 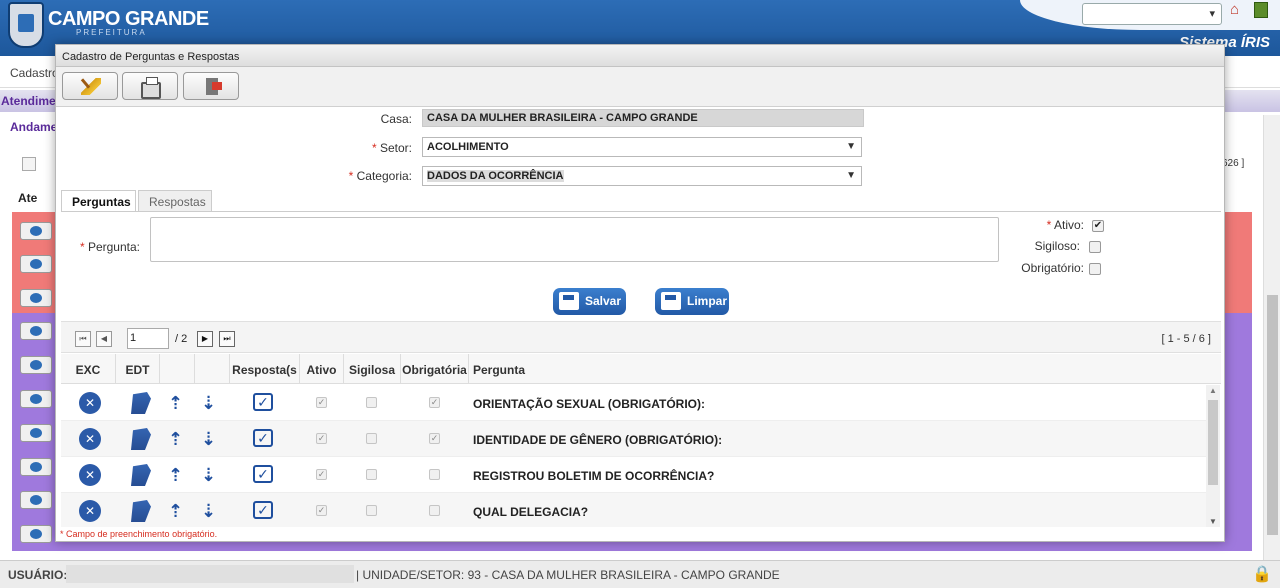 What do you see at coordinates (1186, 339) in the screenshot?
I see `record-count: [ 1 - 5 / 6 ]` at bounding box center [1186, 339].